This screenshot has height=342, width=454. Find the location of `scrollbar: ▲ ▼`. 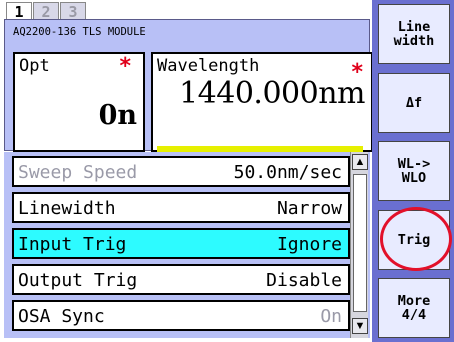

scrollbar: ▲ ▼ is located at coordinates (359, 245).